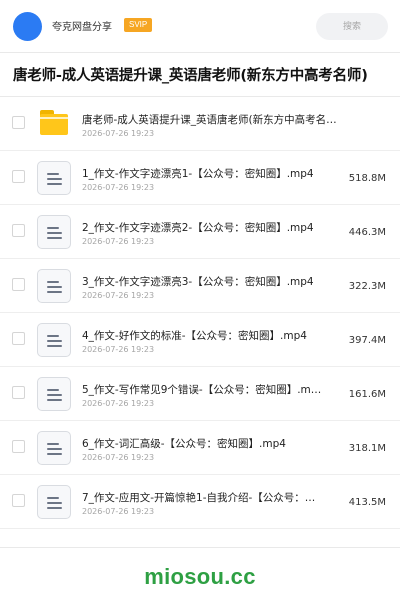 The height and width of the screenshot is (600, 400). I want to click on item-size: 397.4M, so click(367, 340).